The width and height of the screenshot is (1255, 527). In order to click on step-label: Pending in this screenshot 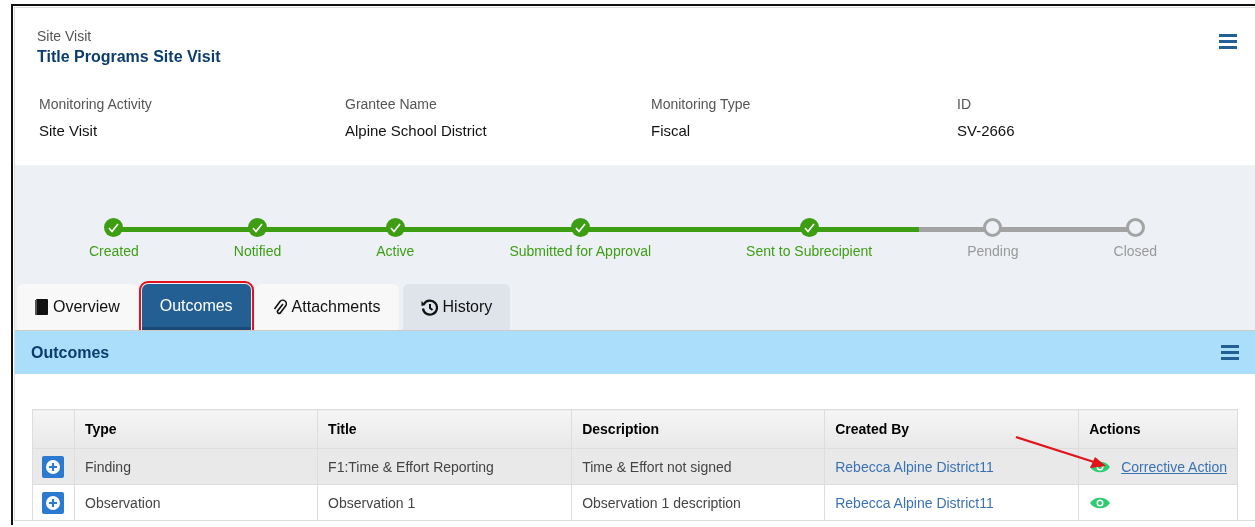, I will do `click(993, 251)`.